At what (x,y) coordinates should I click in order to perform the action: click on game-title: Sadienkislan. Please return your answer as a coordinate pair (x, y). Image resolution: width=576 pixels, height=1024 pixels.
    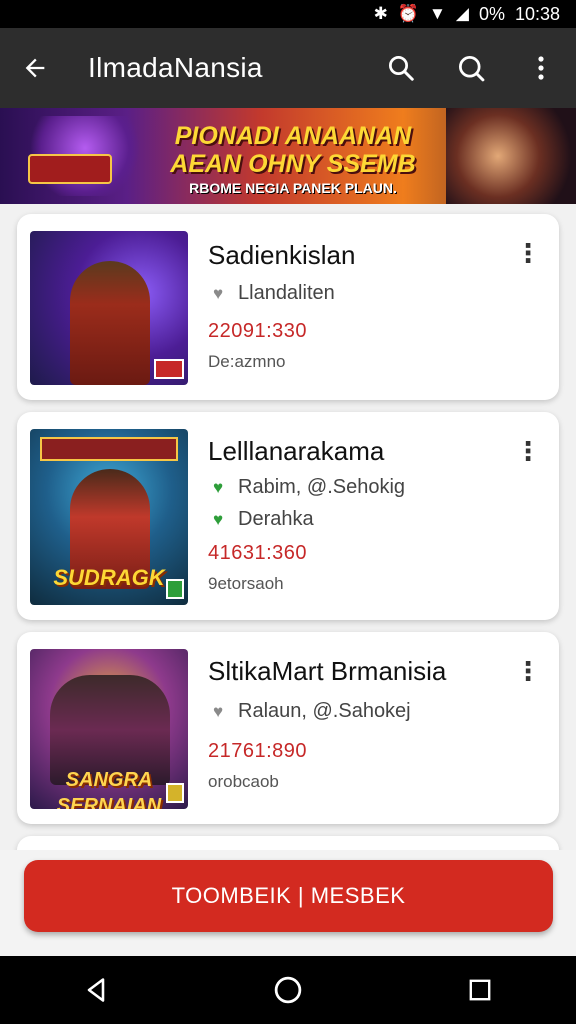
    Looking at the image, I should click on (282, 255).